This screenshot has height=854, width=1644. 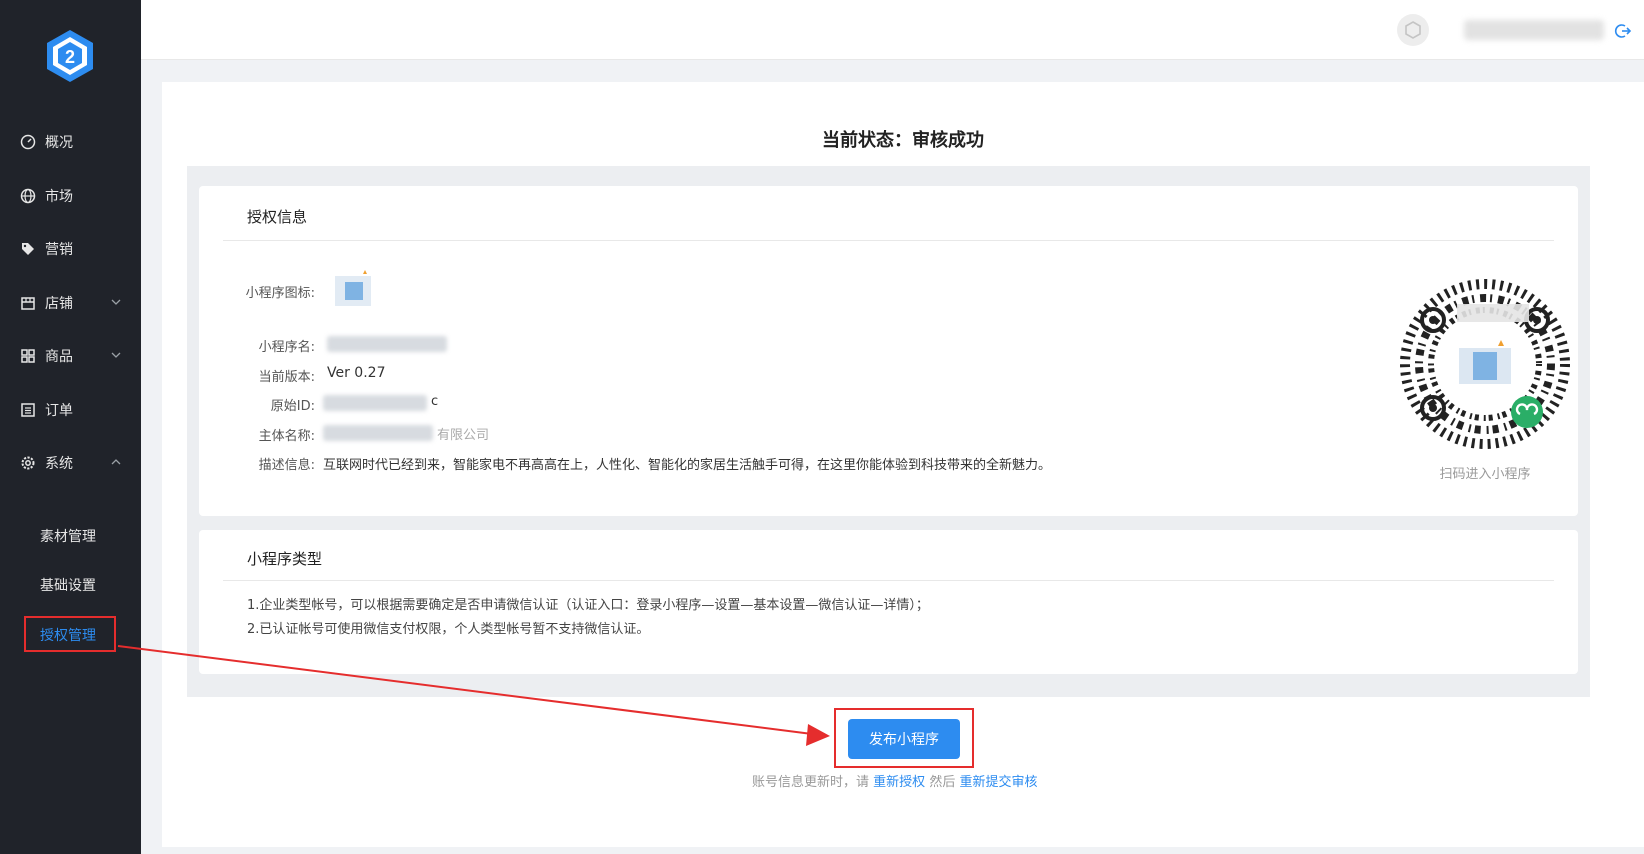 I want to click on logout-icon, so click(x=1623, y=31).